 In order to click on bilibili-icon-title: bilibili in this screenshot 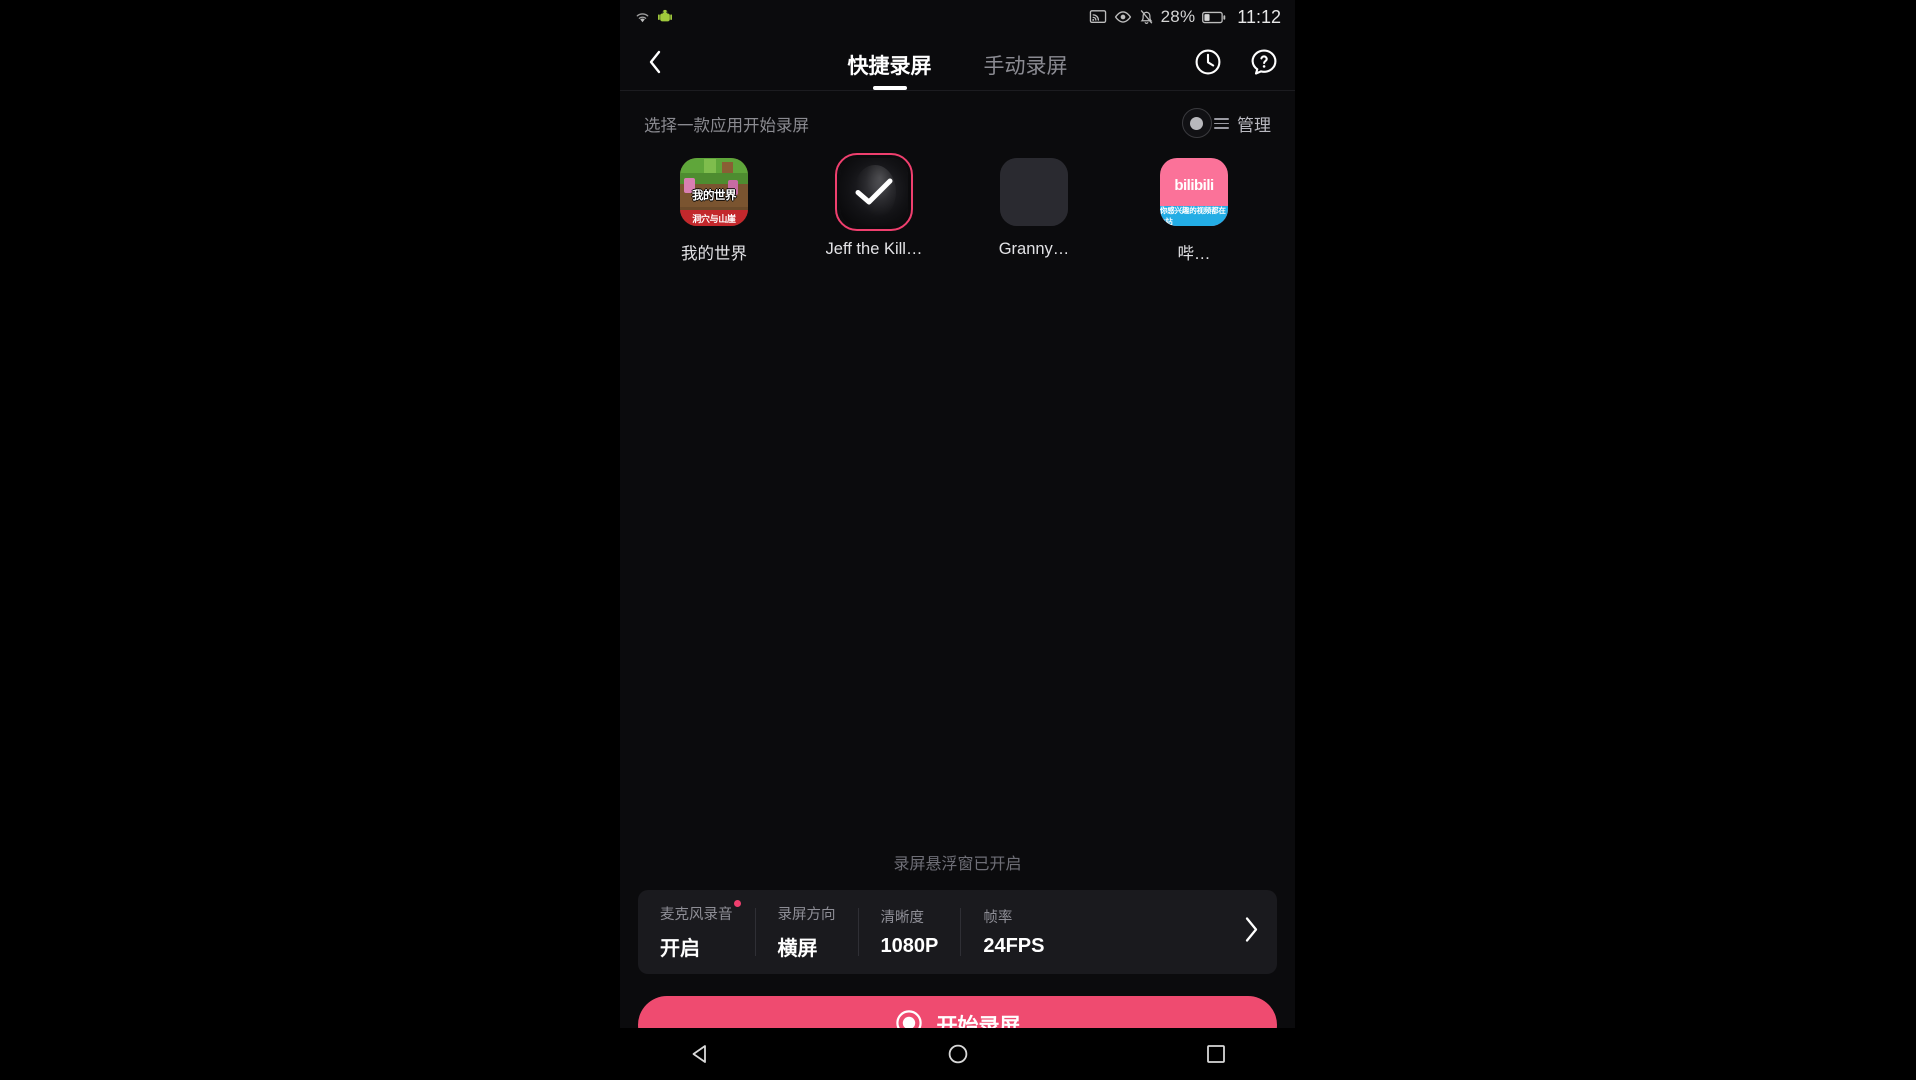, I will do `click(1194, 186)`.